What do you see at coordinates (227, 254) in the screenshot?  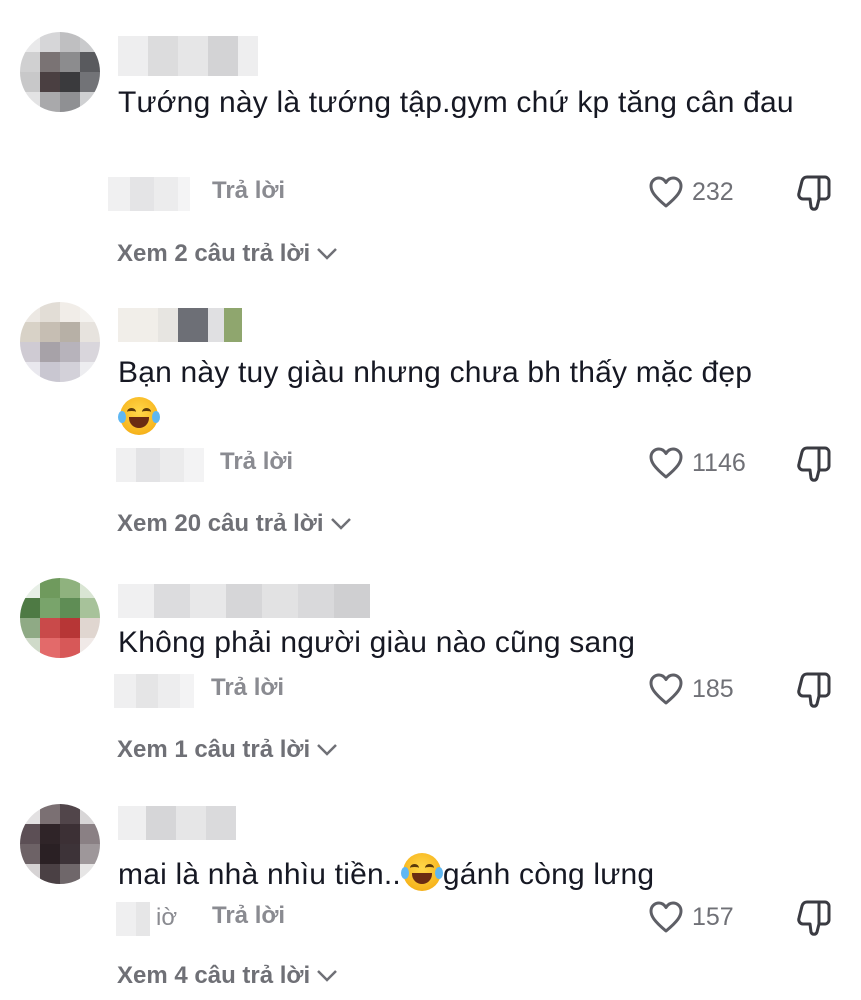 I see `view-replies-button: Xem 2 câu trả lời` at bounding box center [227, 254].